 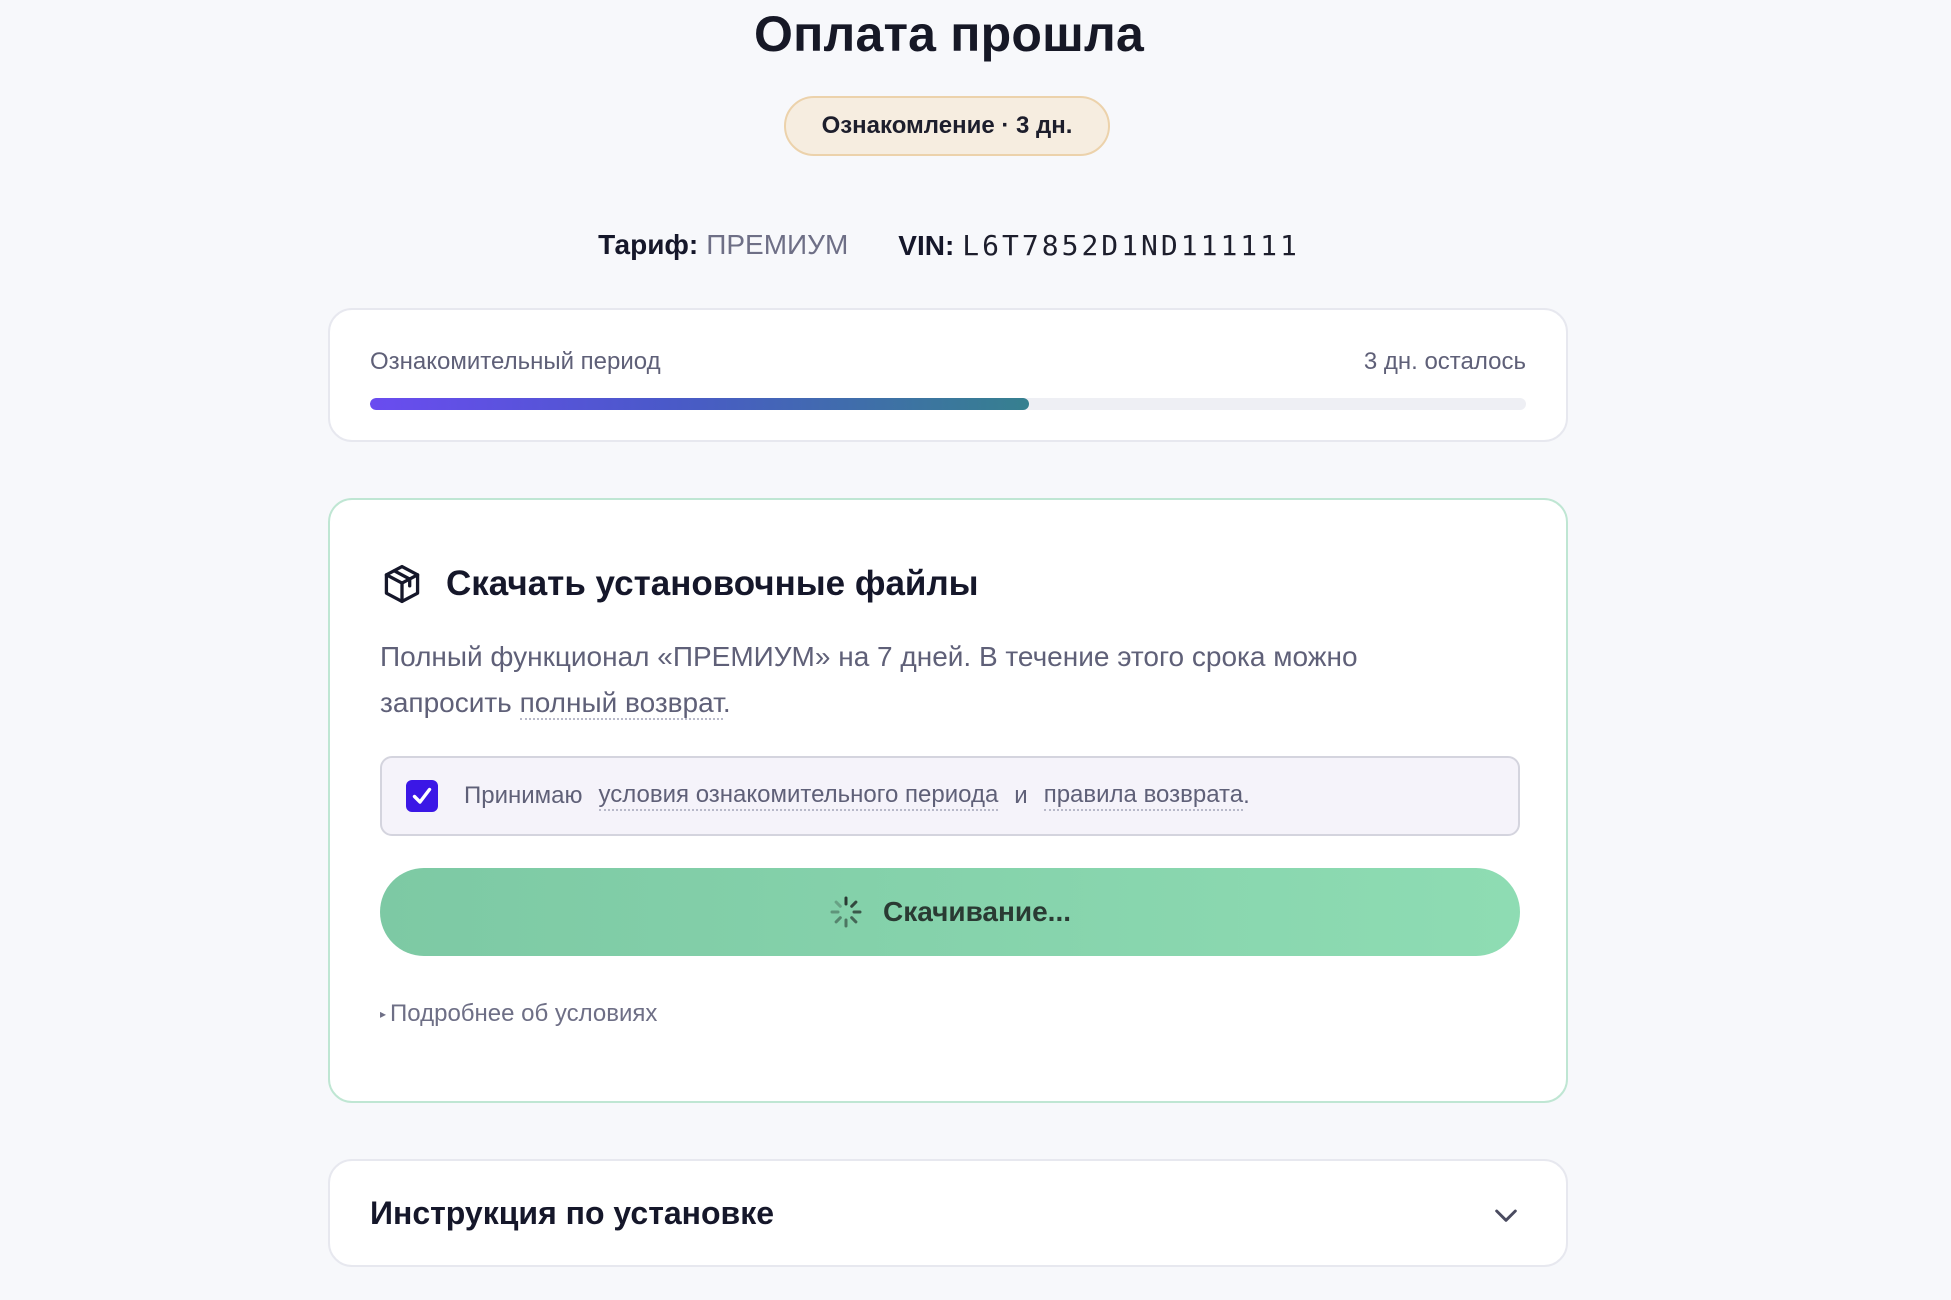 What do you see at coordinates (777, 244) in the screenshot?
I see `plan-value: ПРЕМИУМ` at bounding box center [777, 244].